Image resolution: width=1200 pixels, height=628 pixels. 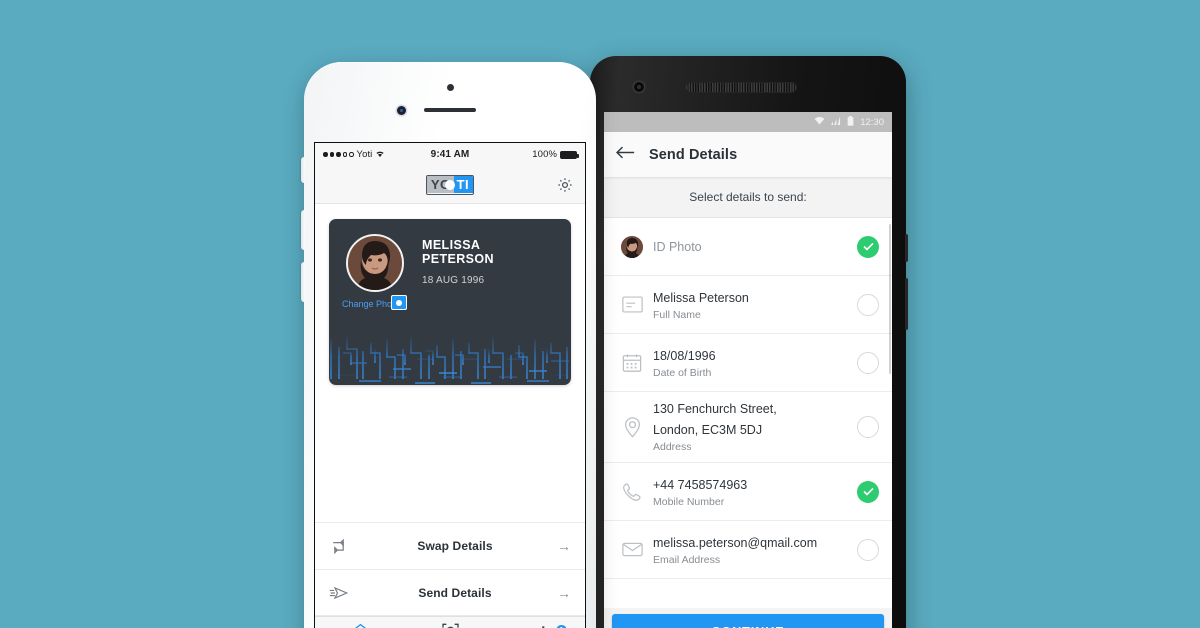 I want to click on list-item: ID Photo, so click(x=748, y=247).